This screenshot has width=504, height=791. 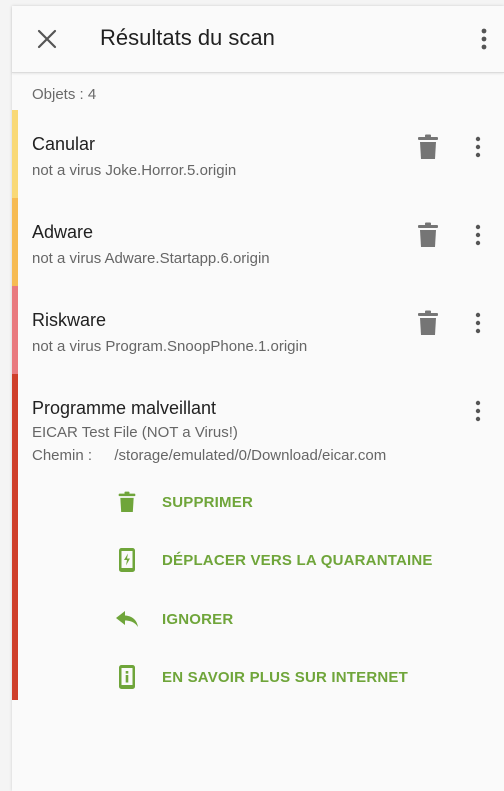 I want to click on ignore-button: IGNORER, so click(x=172, y=619).